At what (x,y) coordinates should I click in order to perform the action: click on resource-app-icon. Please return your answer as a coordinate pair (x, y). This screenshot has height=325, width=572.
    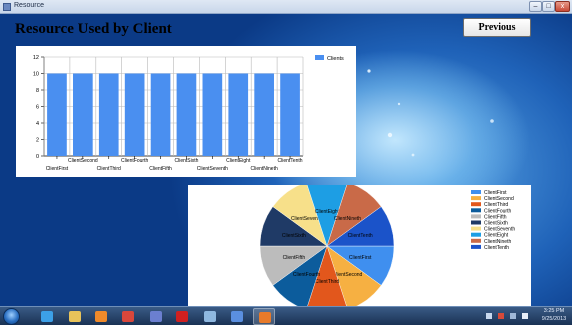
    Looking at the image, I should click on (264, 316).